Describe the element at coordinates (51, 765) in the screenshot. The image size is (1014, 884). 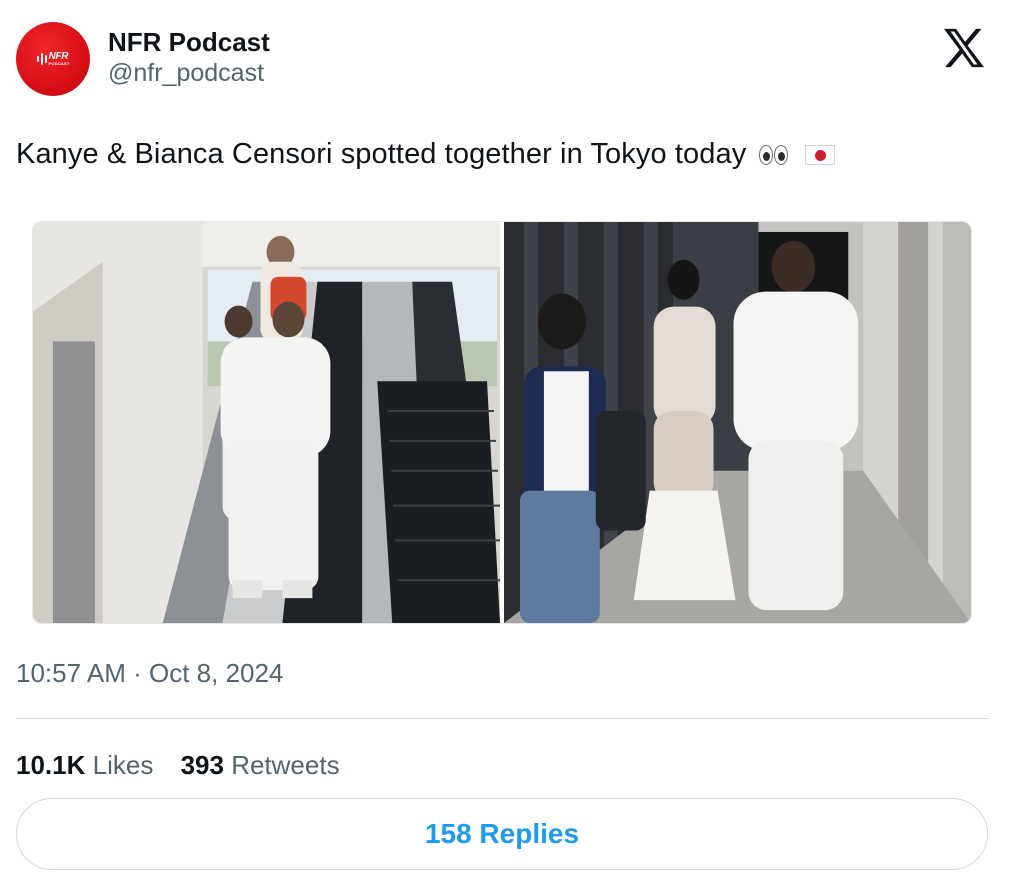
I see `likes-count: 10.1K` at that location.